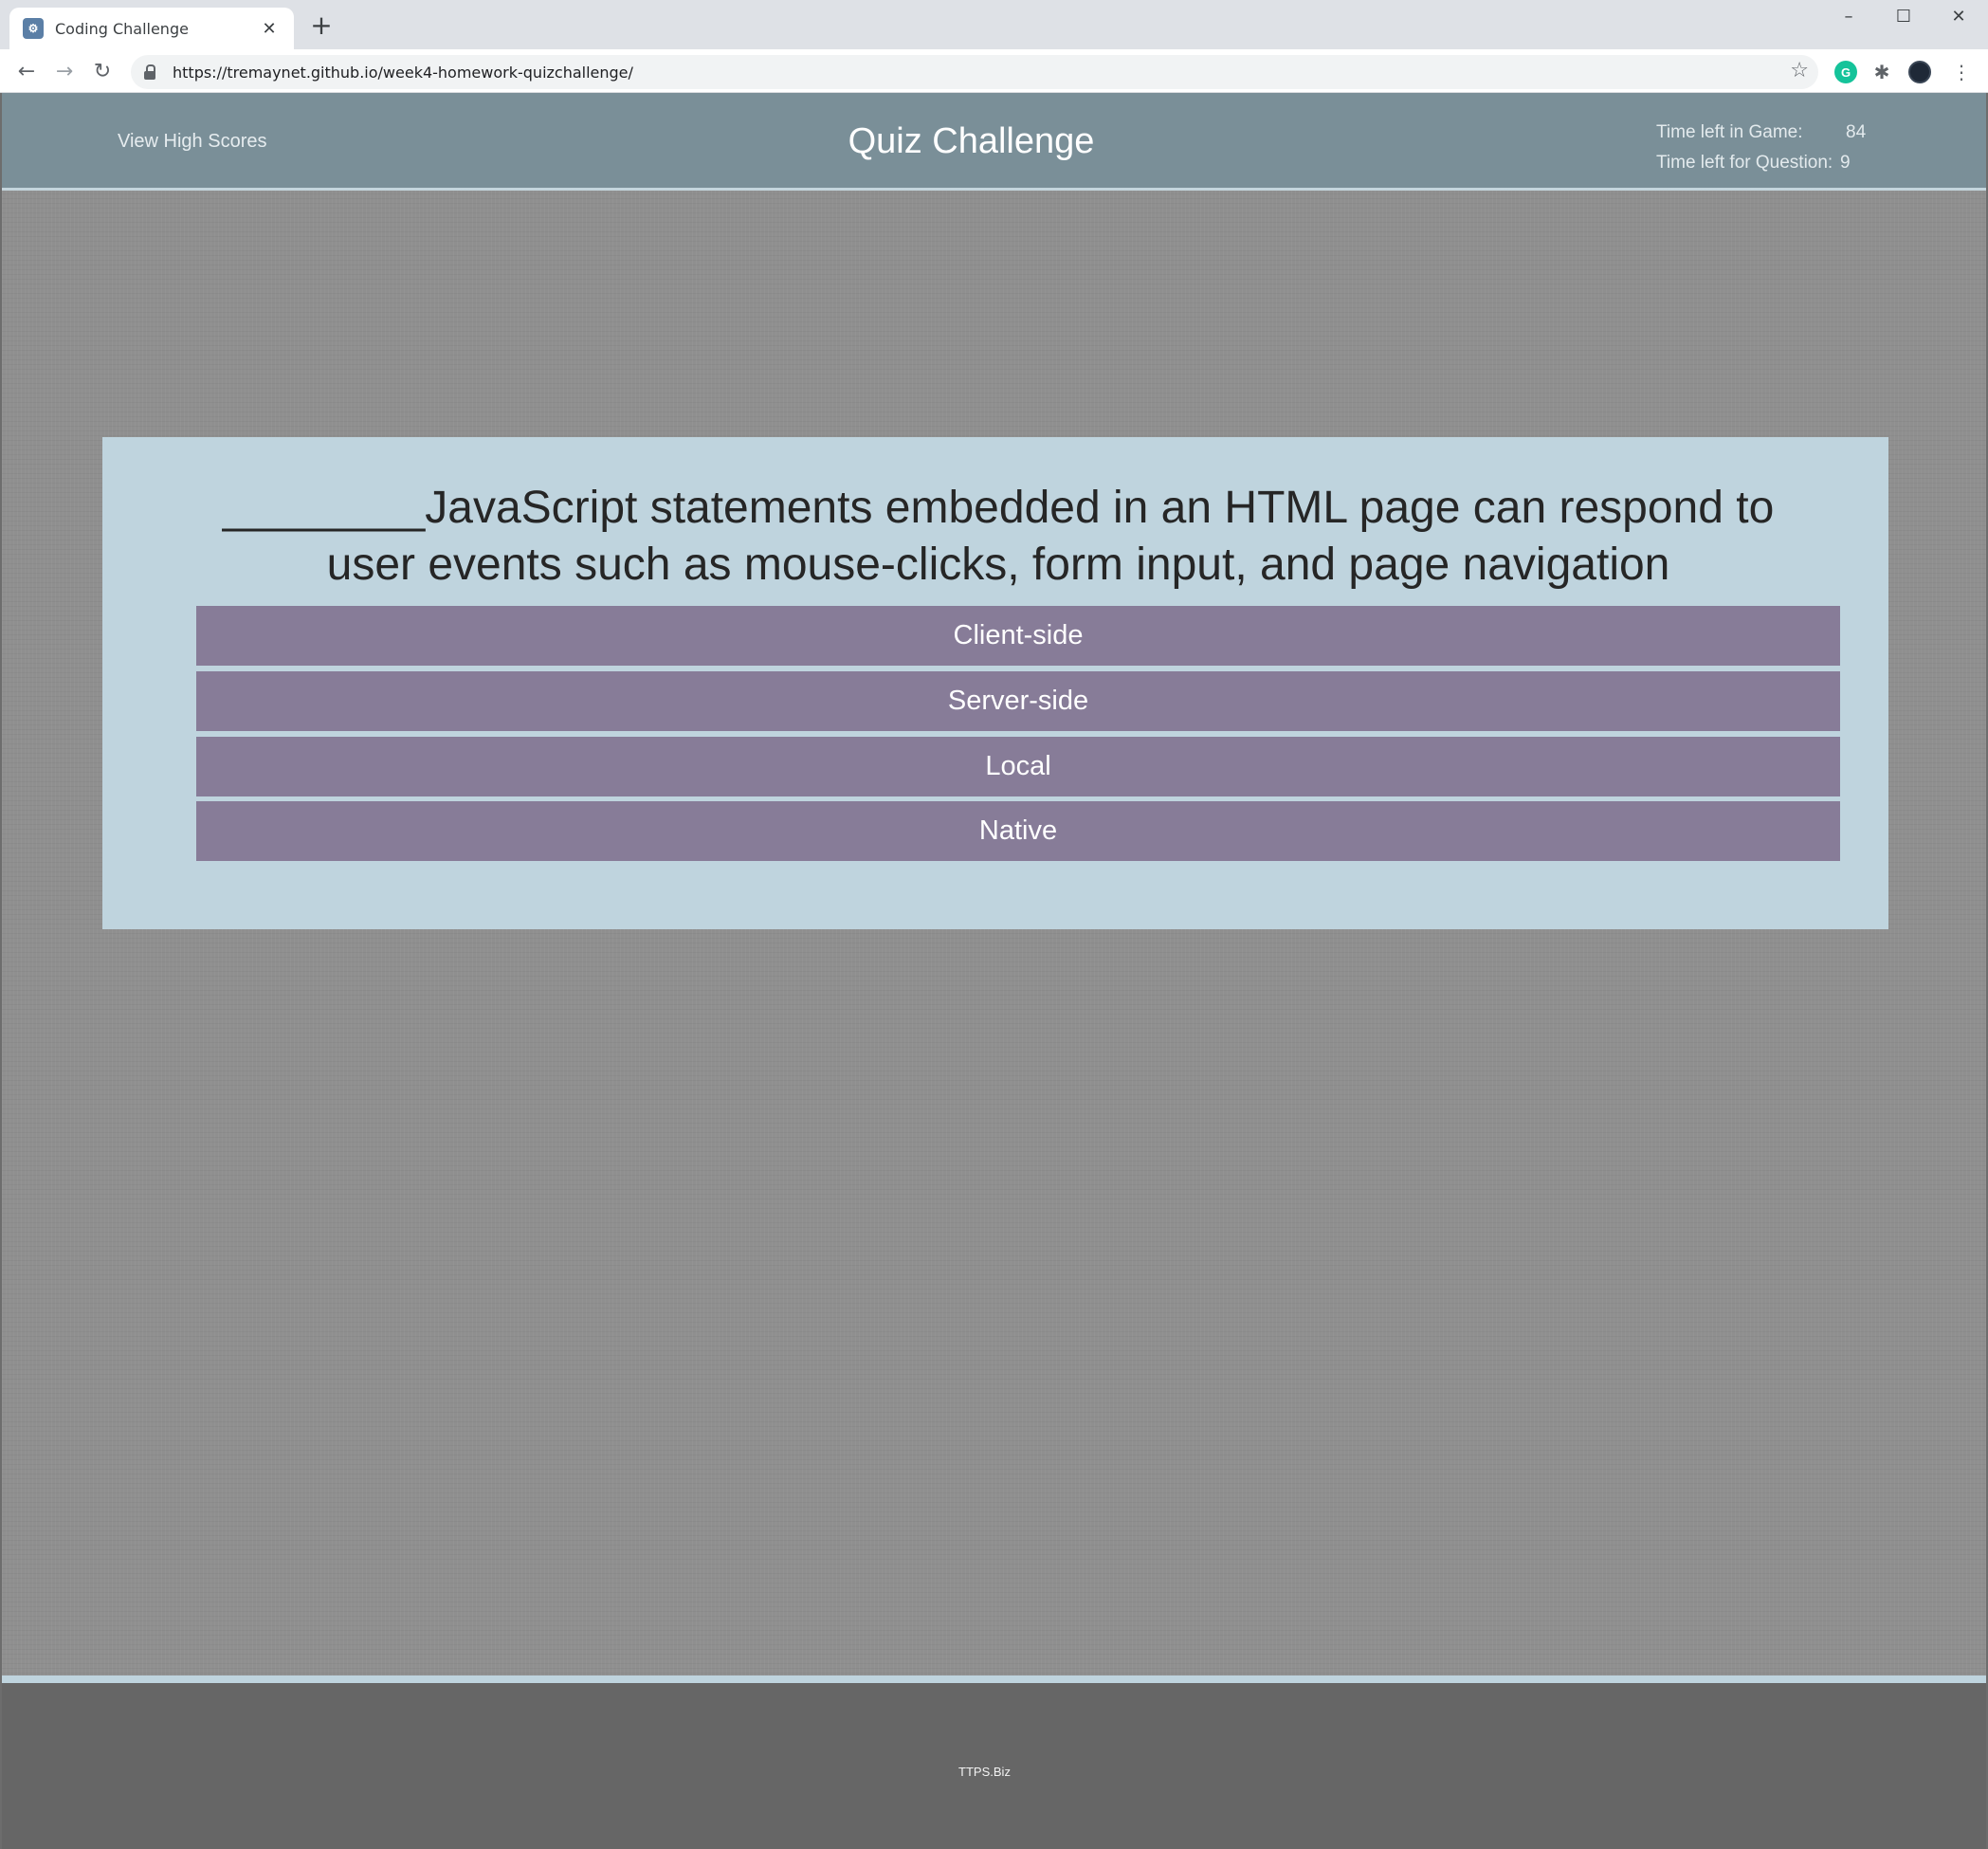 Image resolution: width=1988 pixels, height=1849 pixels. I want to click on answer-button-client-side: Client-side, so click(1018, 636).